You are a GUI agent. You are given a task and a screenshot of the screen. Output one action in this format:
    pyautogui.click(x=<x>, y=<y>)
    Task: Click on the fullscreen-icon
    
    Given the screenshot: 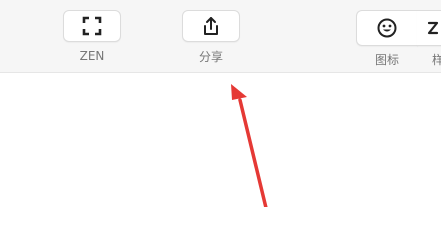 What is the action you would take?
    pyautogui.click(x=92, y=26)
    